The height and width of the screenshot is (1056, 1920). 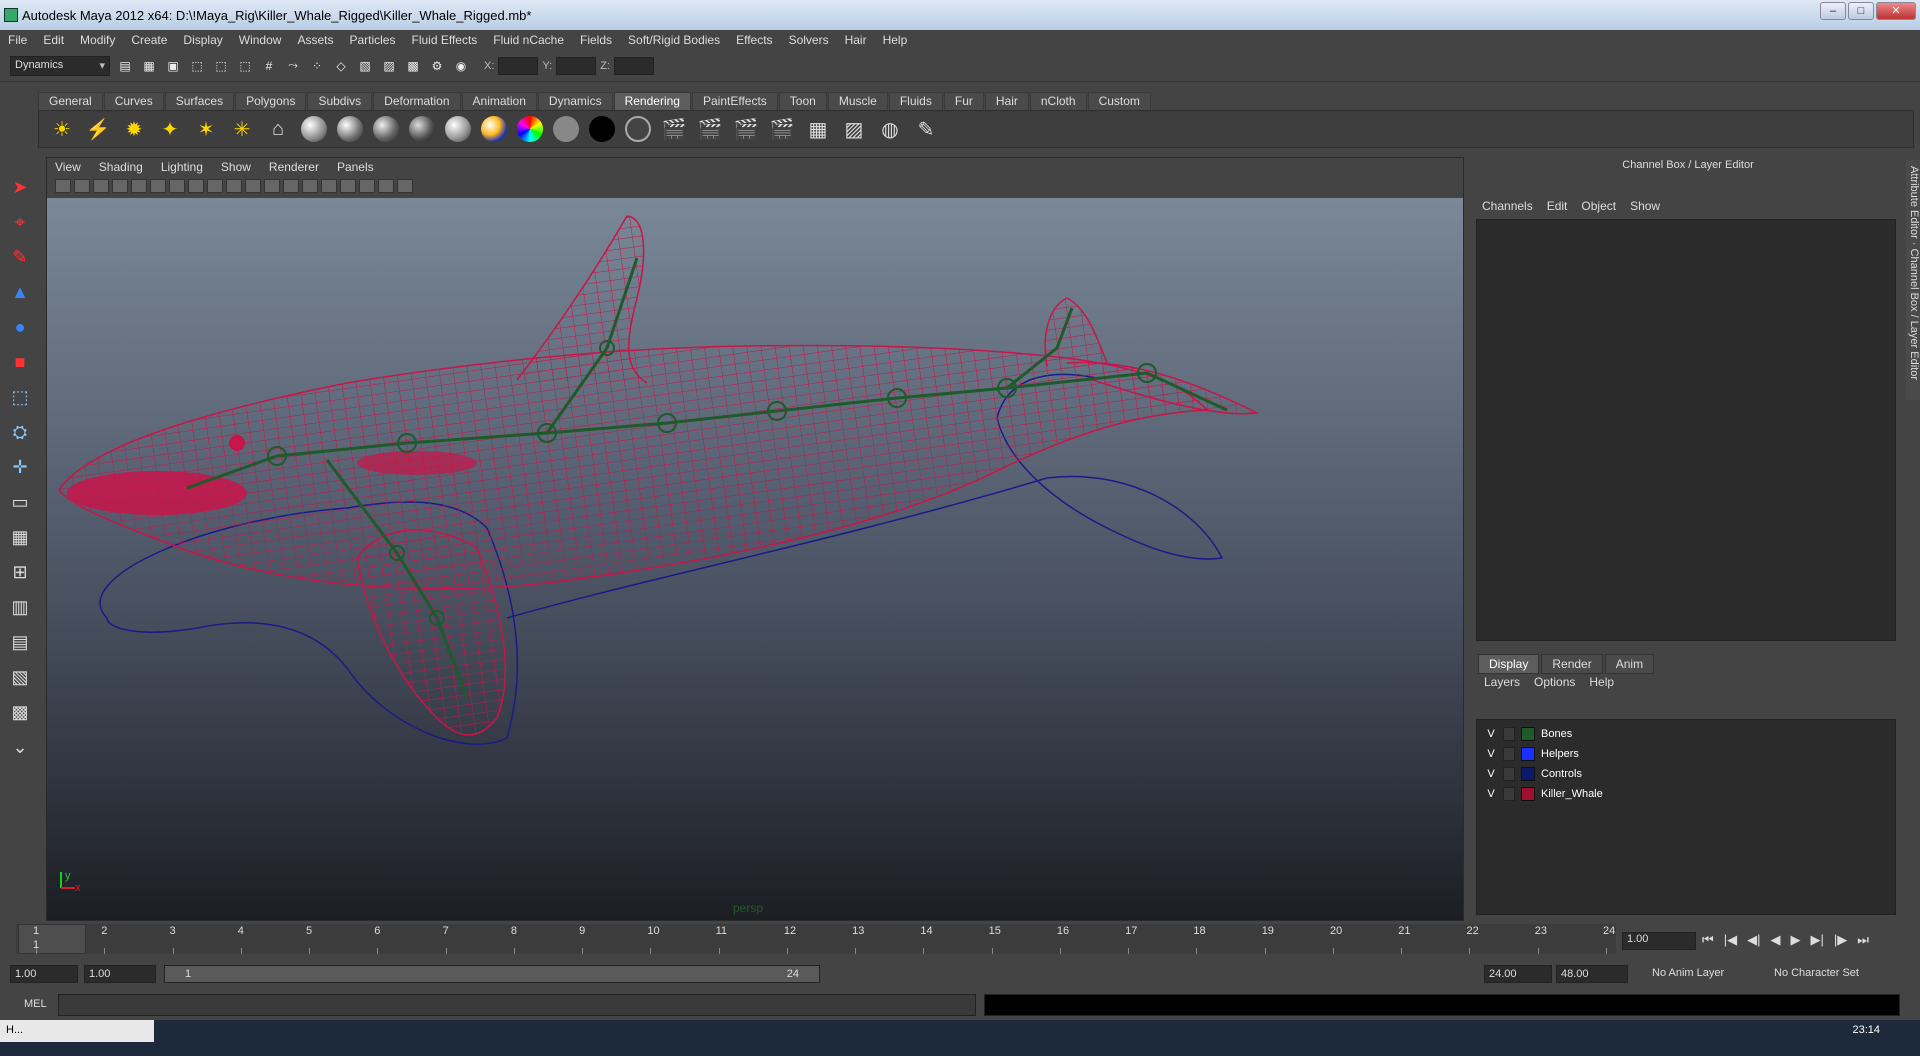 I want to click on shelf-tab-fur: Fur, so click(x=963, y=101).